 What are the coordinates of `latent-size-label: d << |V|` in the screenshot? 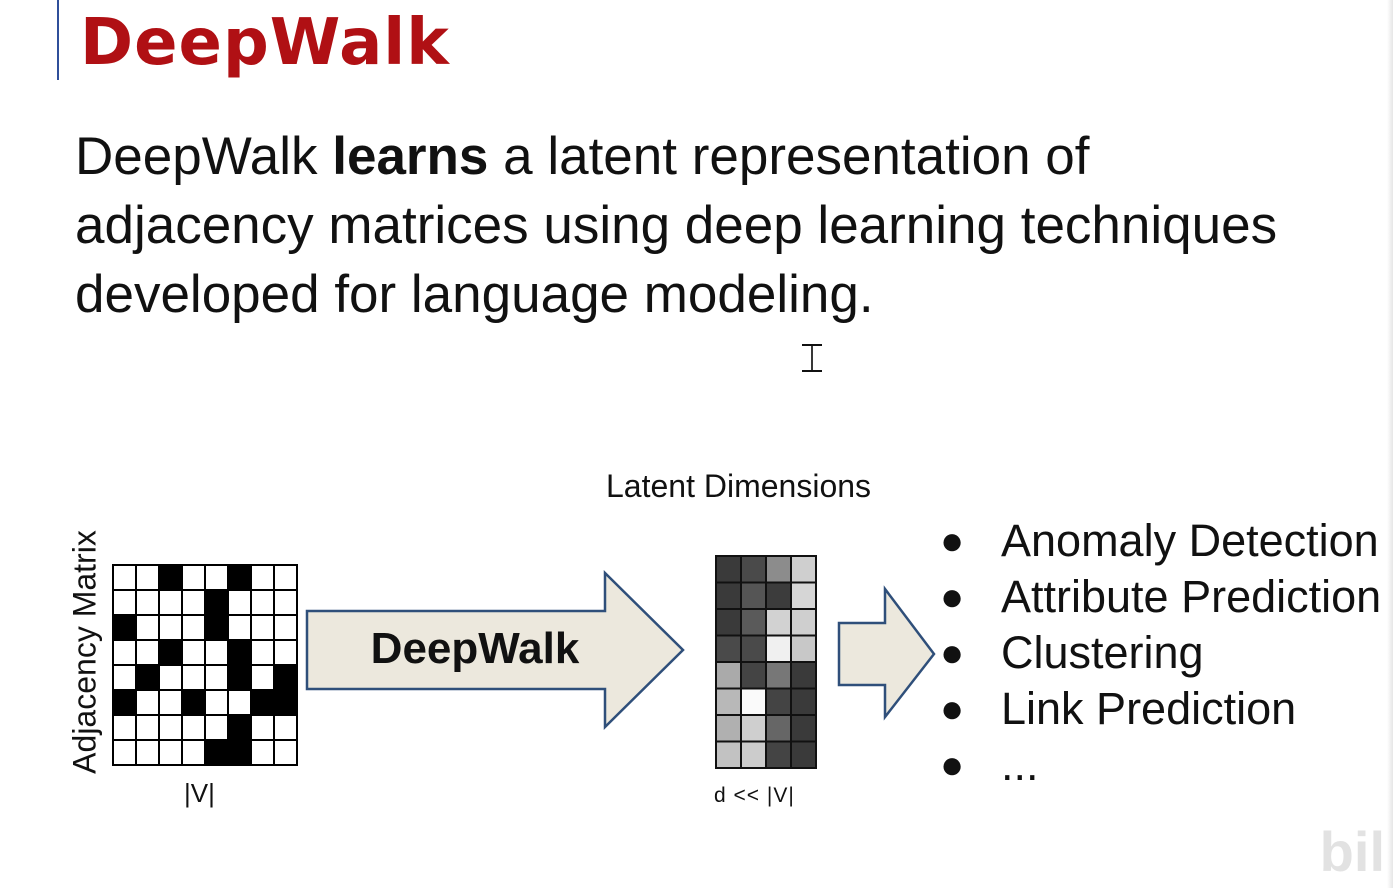 It's located at (754, 795).